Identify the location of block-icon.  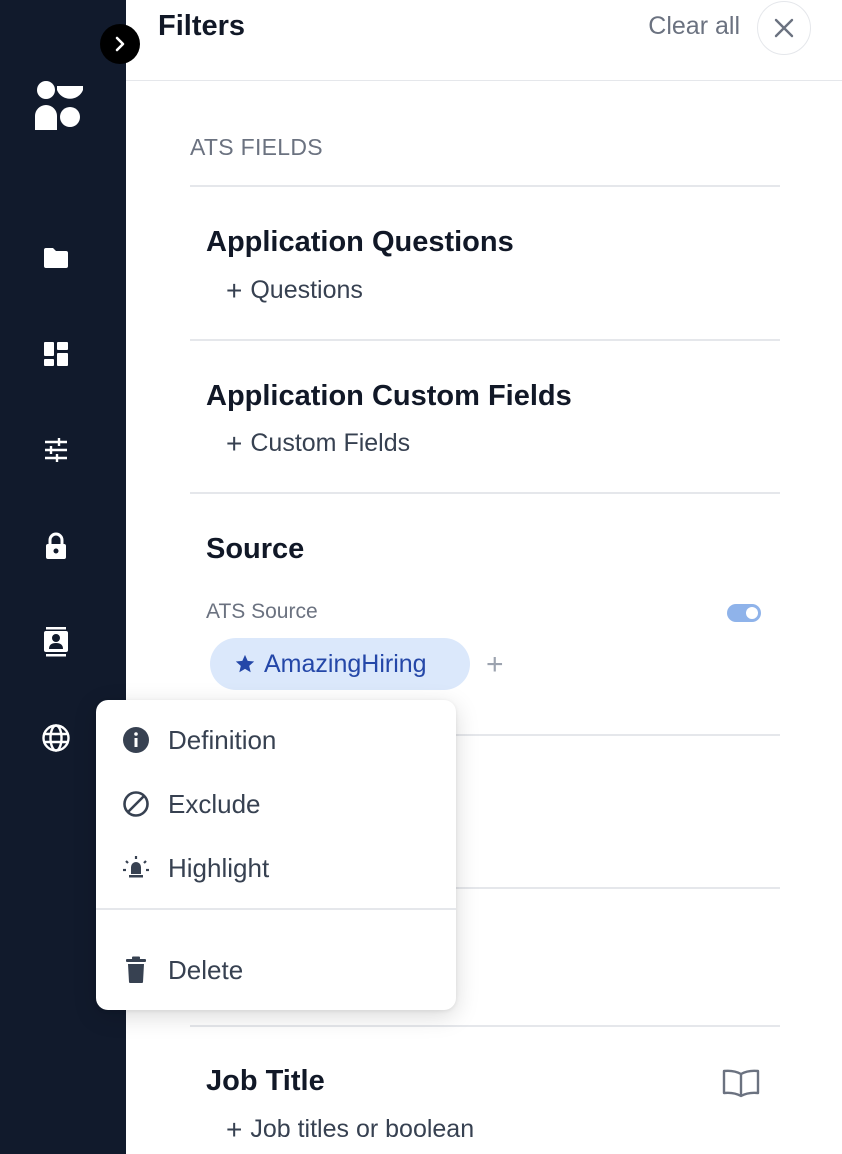
(136, 804).